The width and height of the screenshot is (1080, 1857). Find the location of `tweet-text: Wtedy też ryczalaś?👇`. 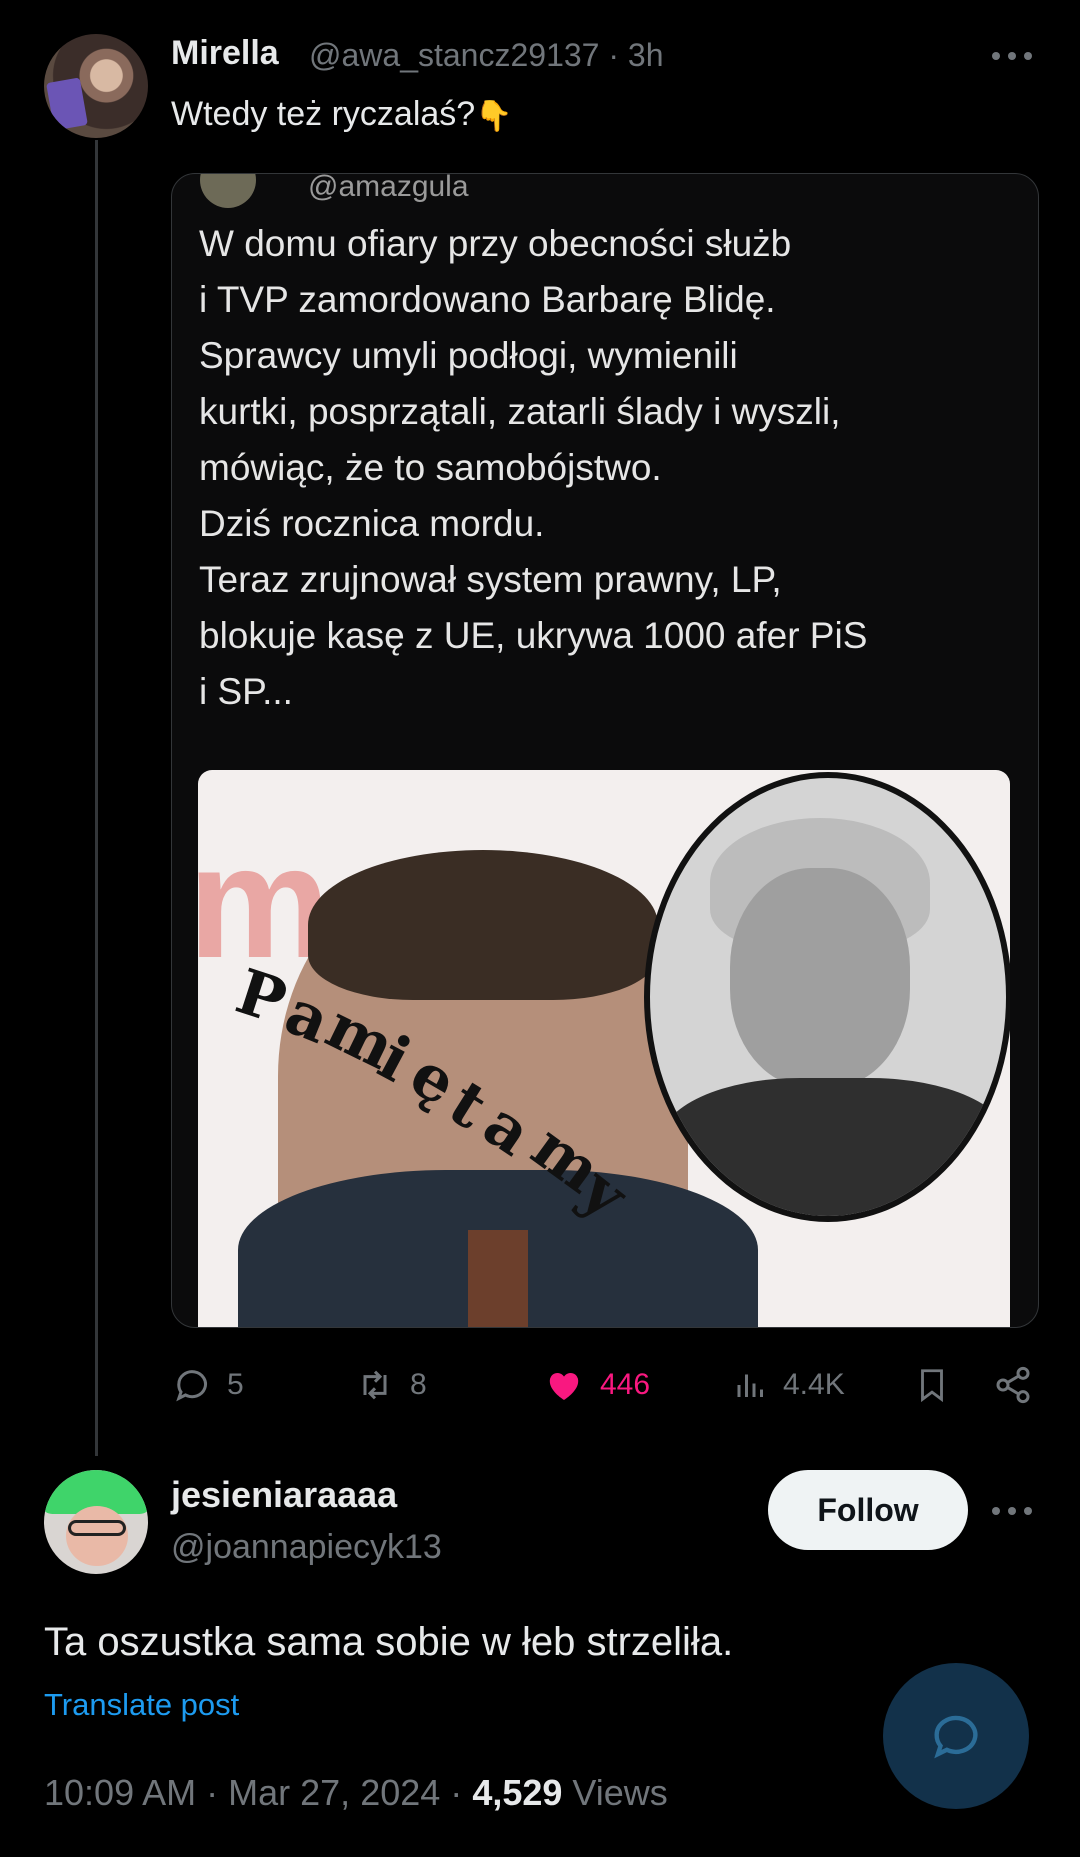

tweet-text: Wtedy też ryczalaś?👇 is located at coordinates (342, 114).